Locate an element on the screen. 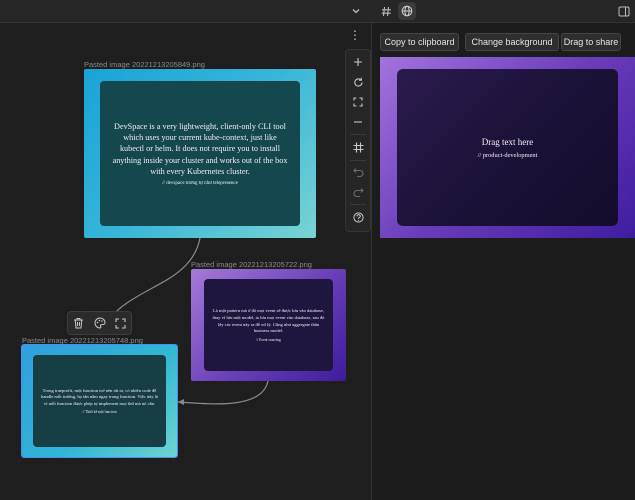 The width and height of the screenshot is (635, 500). sidebar-toggle-icon is located at coordinates (624, 11).